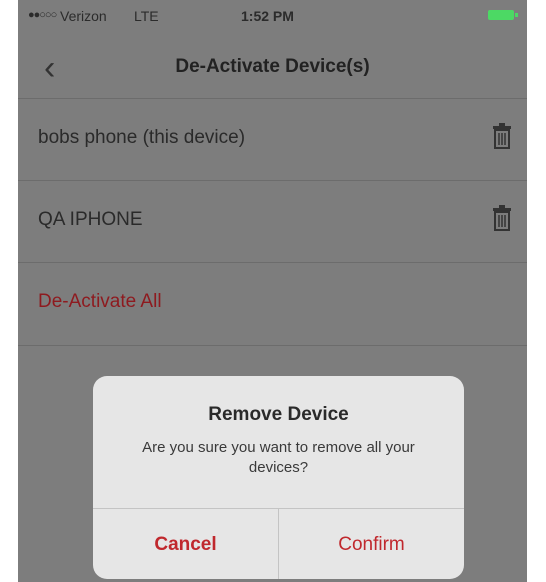  Describe the element at coordinates (267, 16) in the screenshot. I see `status-time: 1:52 PM` at that location.